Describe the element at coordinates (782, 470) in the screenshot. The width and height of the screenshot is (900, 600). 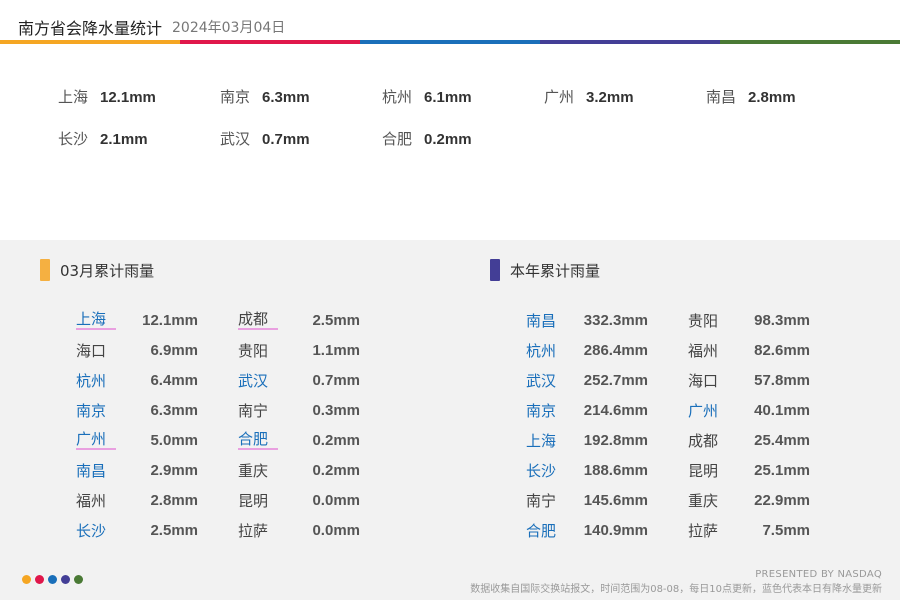
I see `rainfall-value: 25.1mm` at that location.